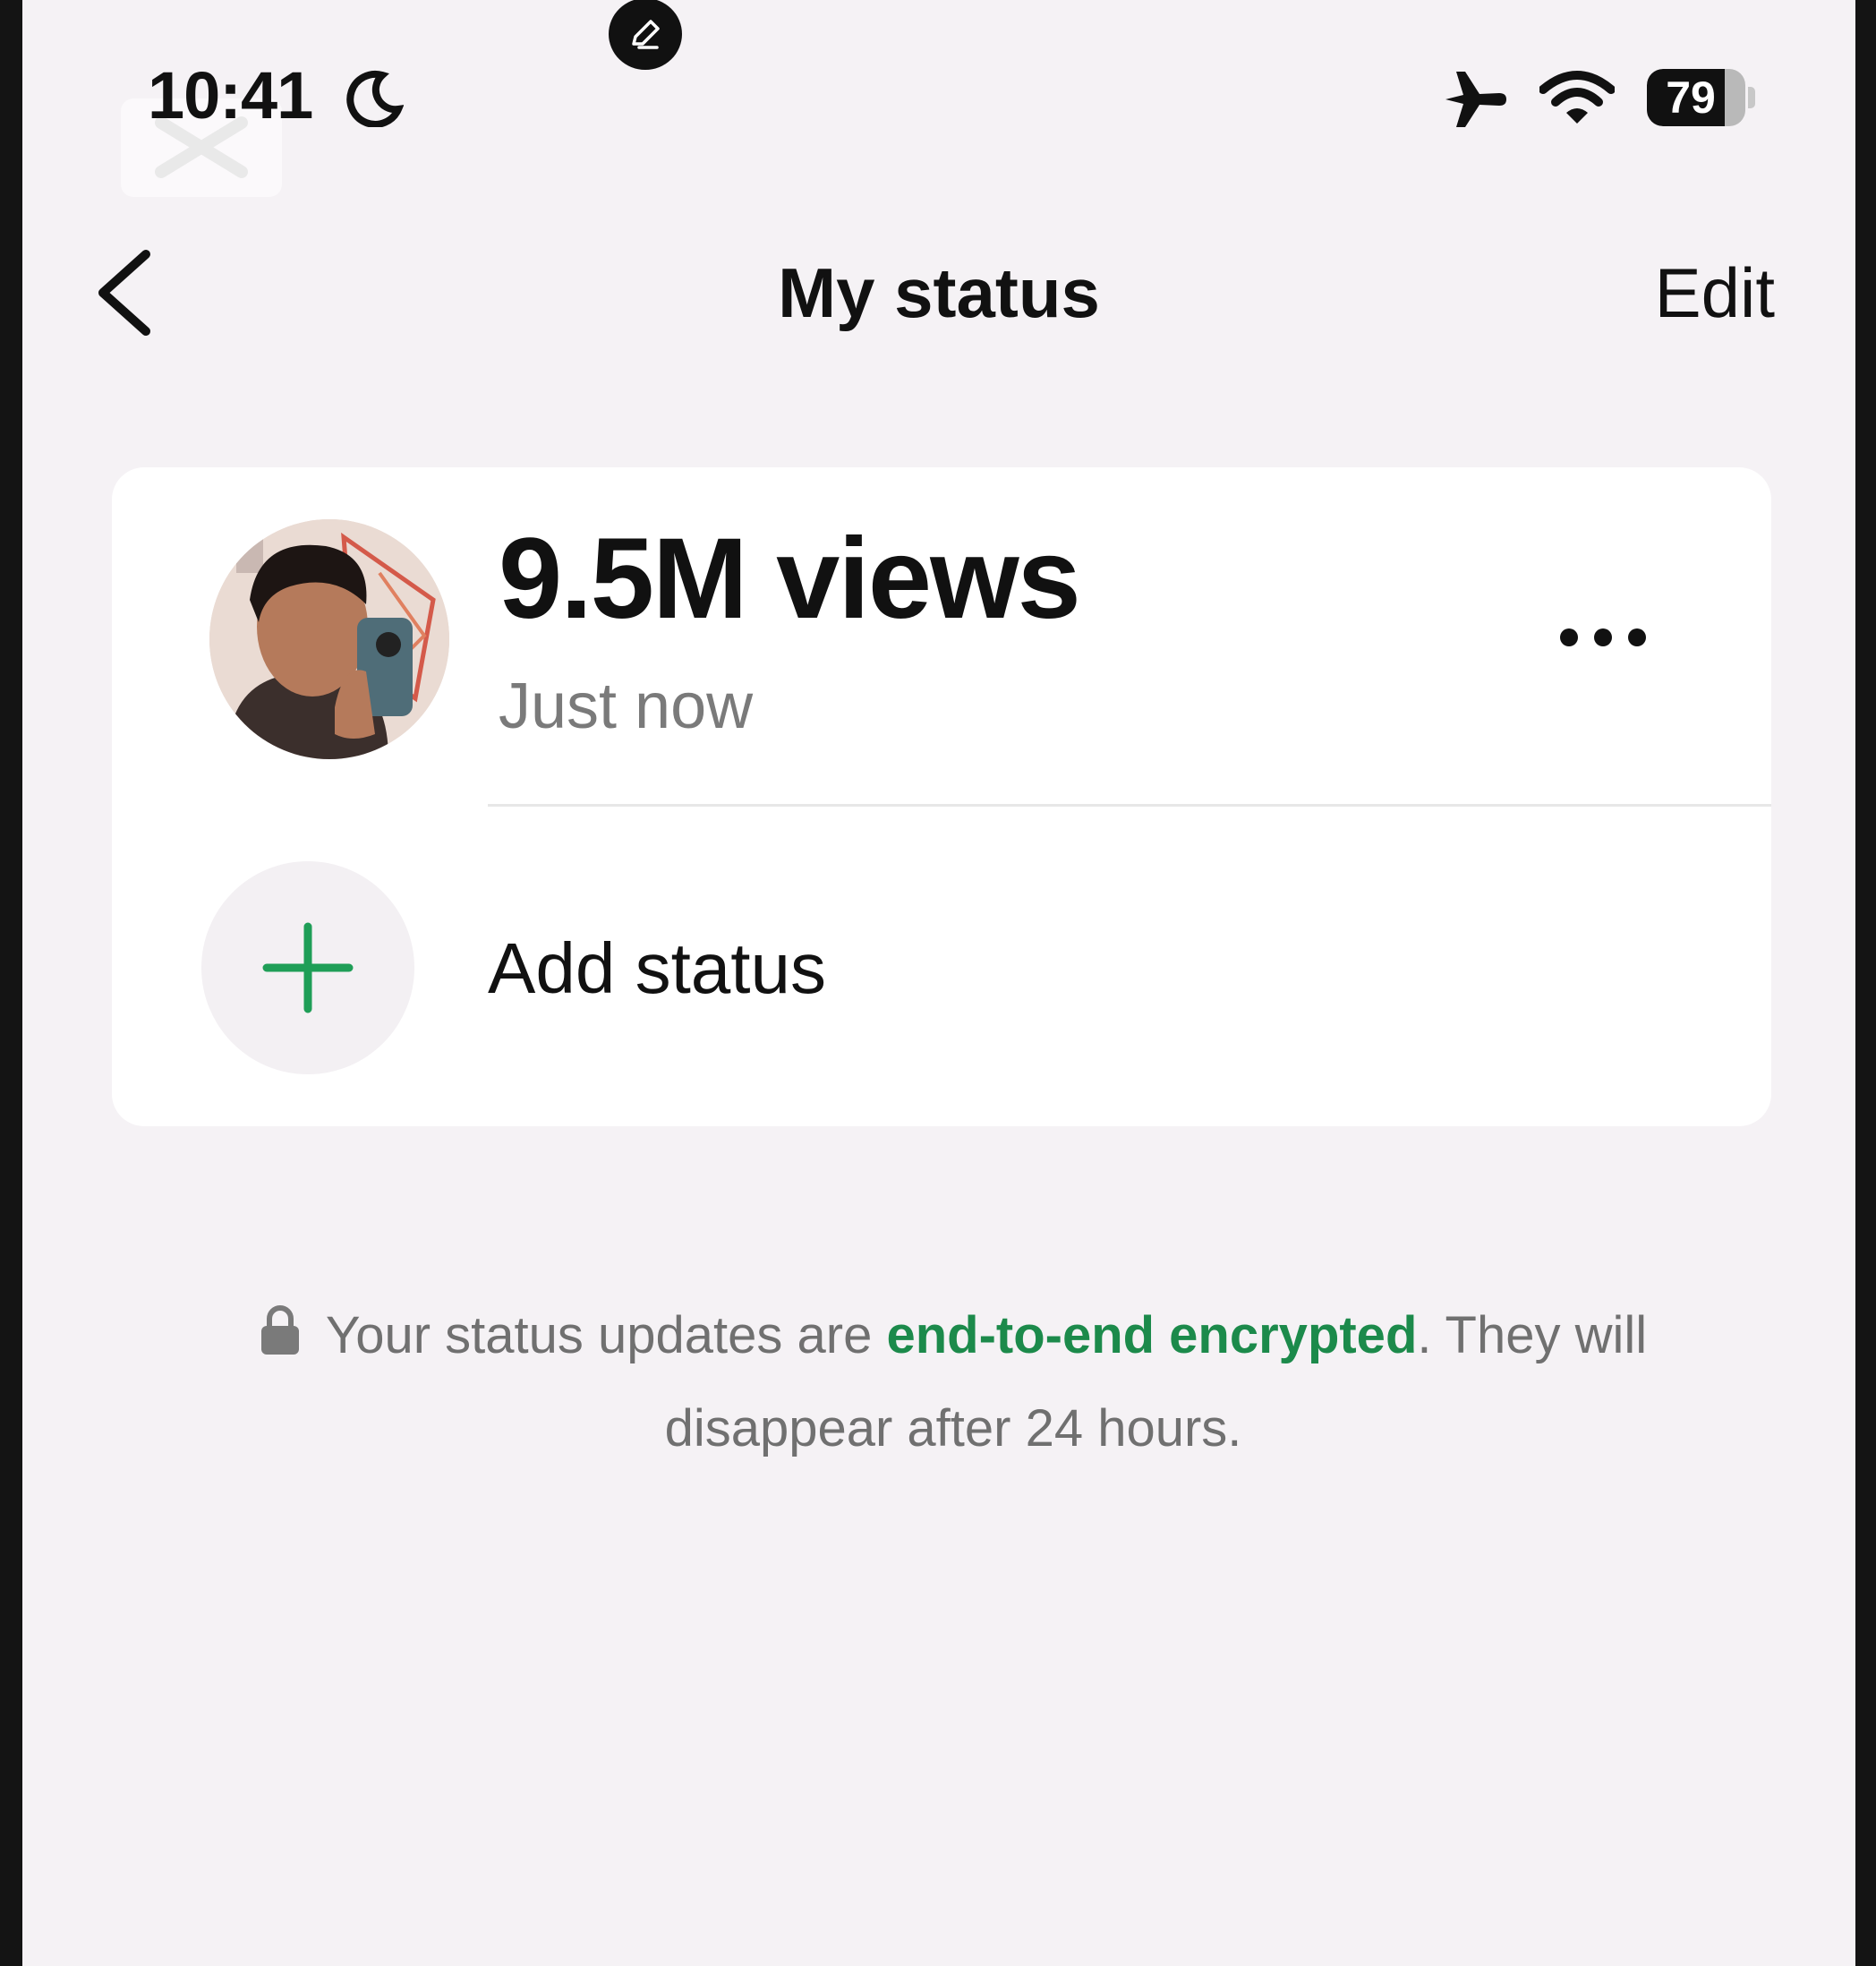 This screenshot has width=1876, height=1966. I want to click on status-time: 10:41, so click(230, 95).